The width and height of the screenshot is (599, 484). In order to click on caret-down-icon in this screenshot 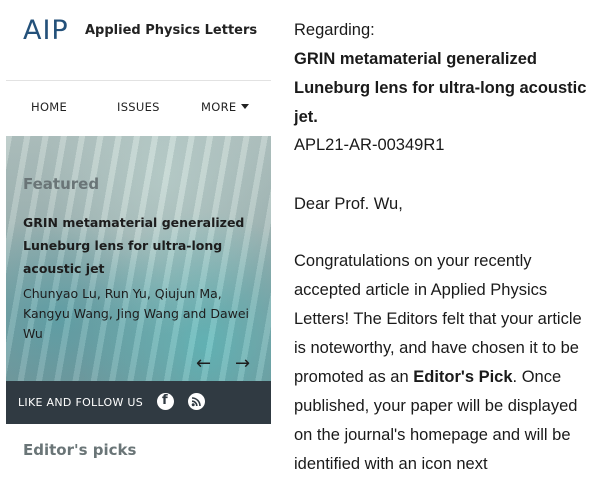, I will do `click(245, 106)`.